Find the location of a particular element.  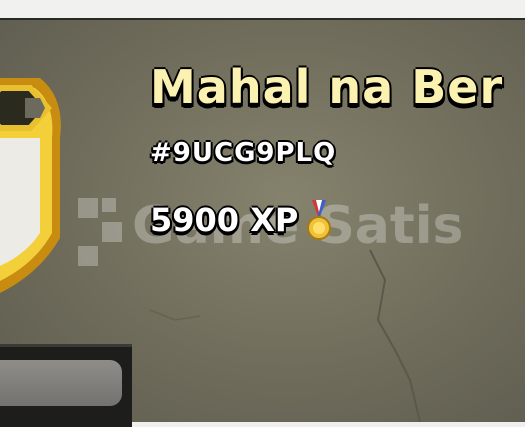

clan-tag: #9UCG9PLQ is located at coordinates (243, 153).